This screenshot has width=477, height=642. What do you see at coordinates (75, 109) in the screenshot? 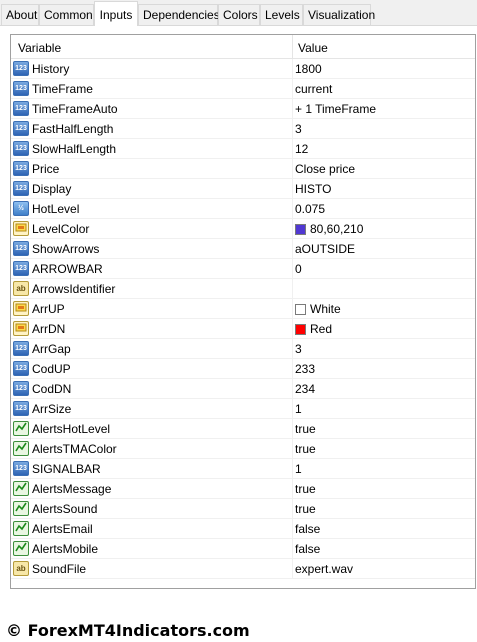
I see `variable-name: TimeFrameAuto` at bounding box center [75, 109].